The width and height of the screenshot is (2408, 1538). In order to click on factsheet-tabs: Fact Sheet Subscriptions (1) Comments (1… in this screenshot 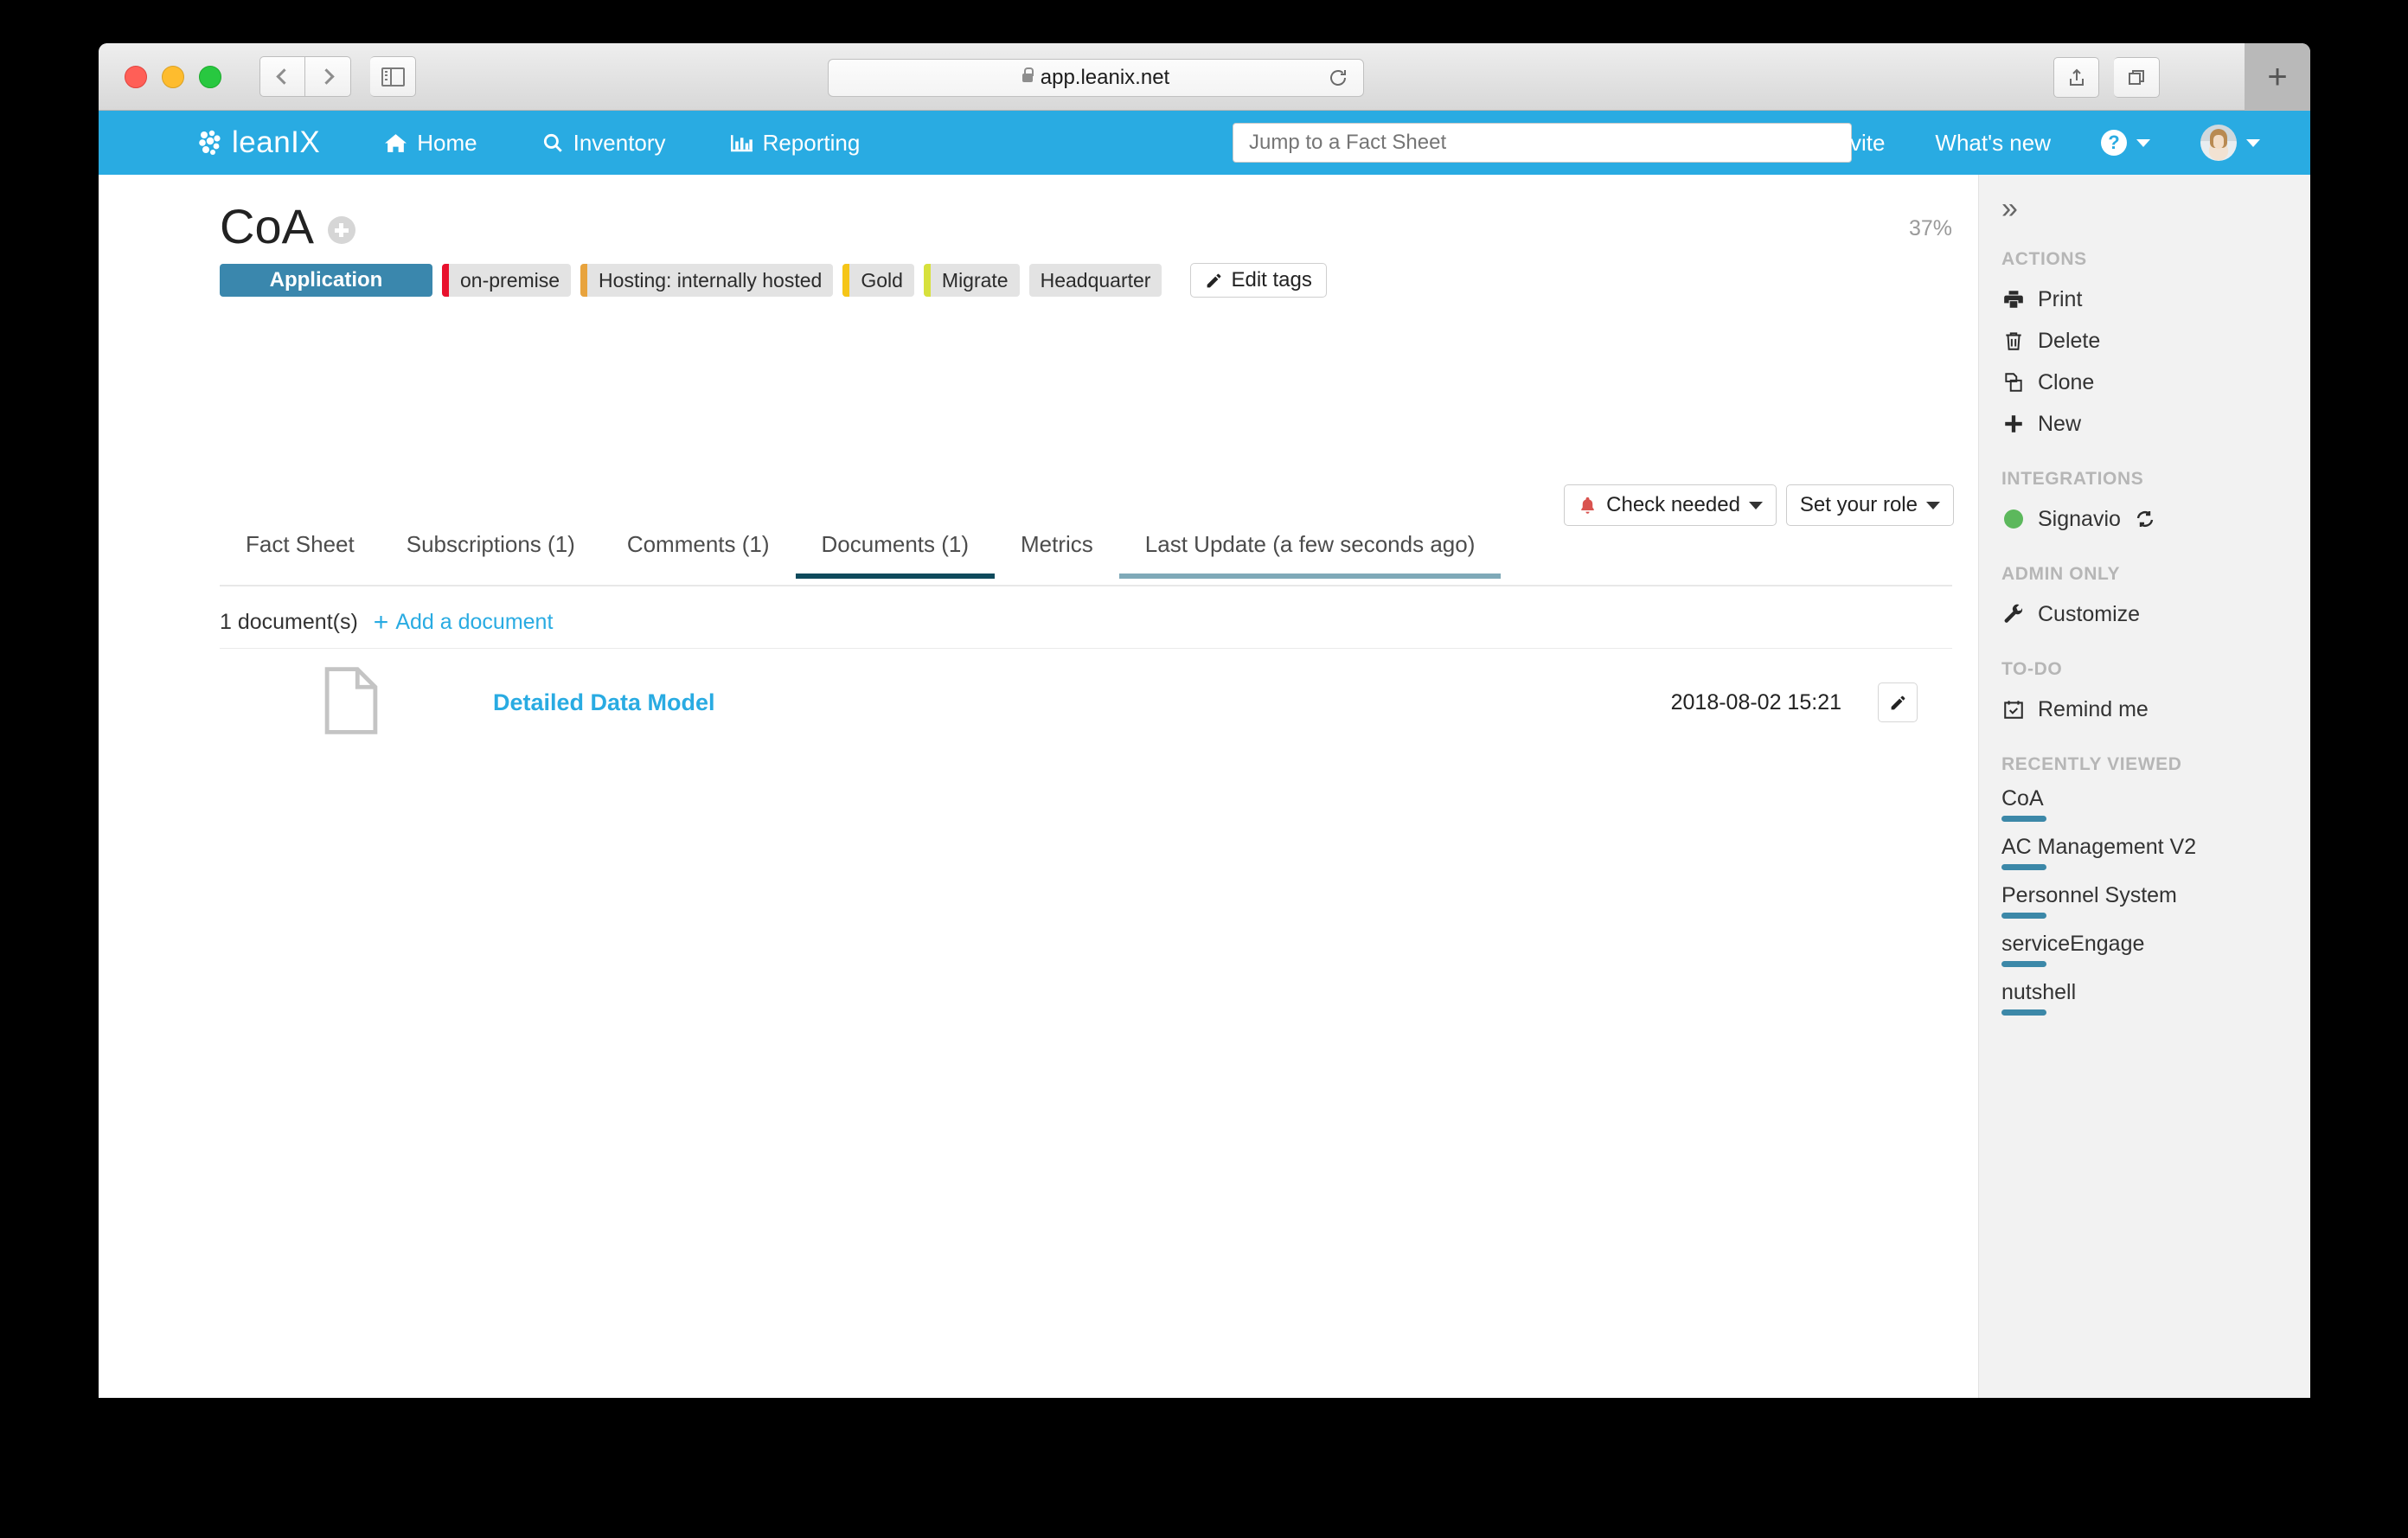, I will do `click(1086, 553)`.